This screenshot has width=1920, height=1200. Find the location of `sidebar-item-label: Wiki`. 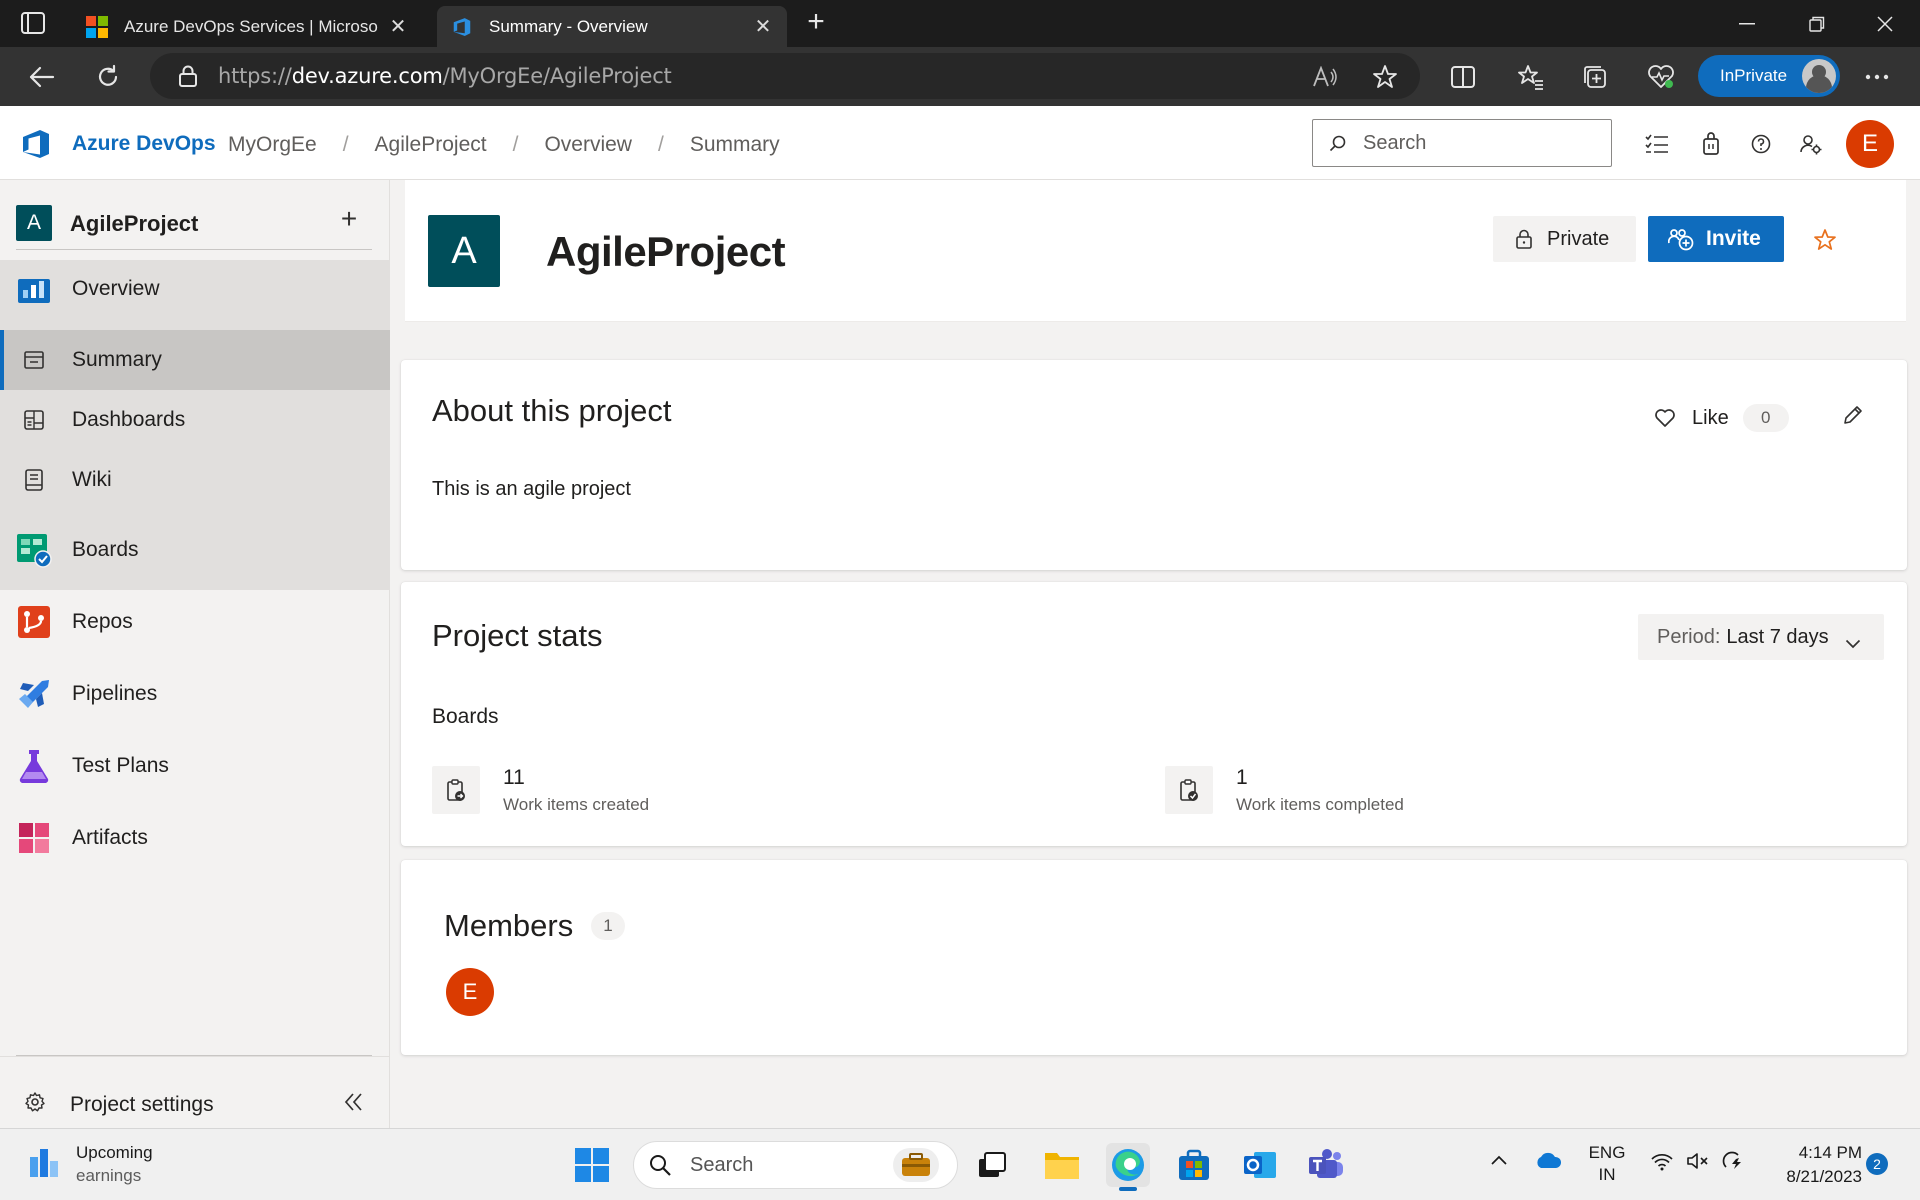

sidebar-item-label: Wiki is located at coordinates (92, 479).